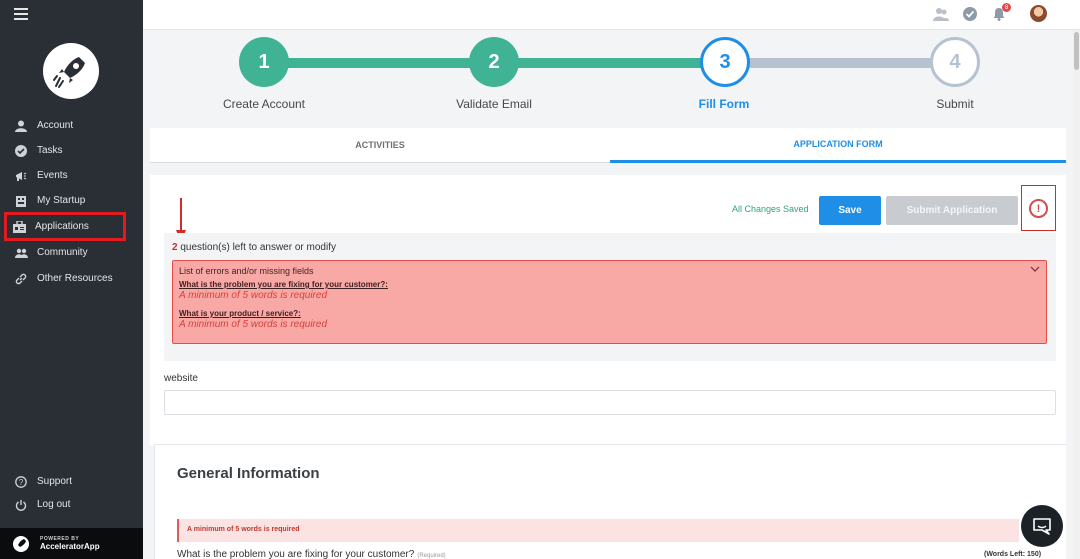 This screenshot has width=1080, height=559. I want to click on link-icon, so click(21, 279).